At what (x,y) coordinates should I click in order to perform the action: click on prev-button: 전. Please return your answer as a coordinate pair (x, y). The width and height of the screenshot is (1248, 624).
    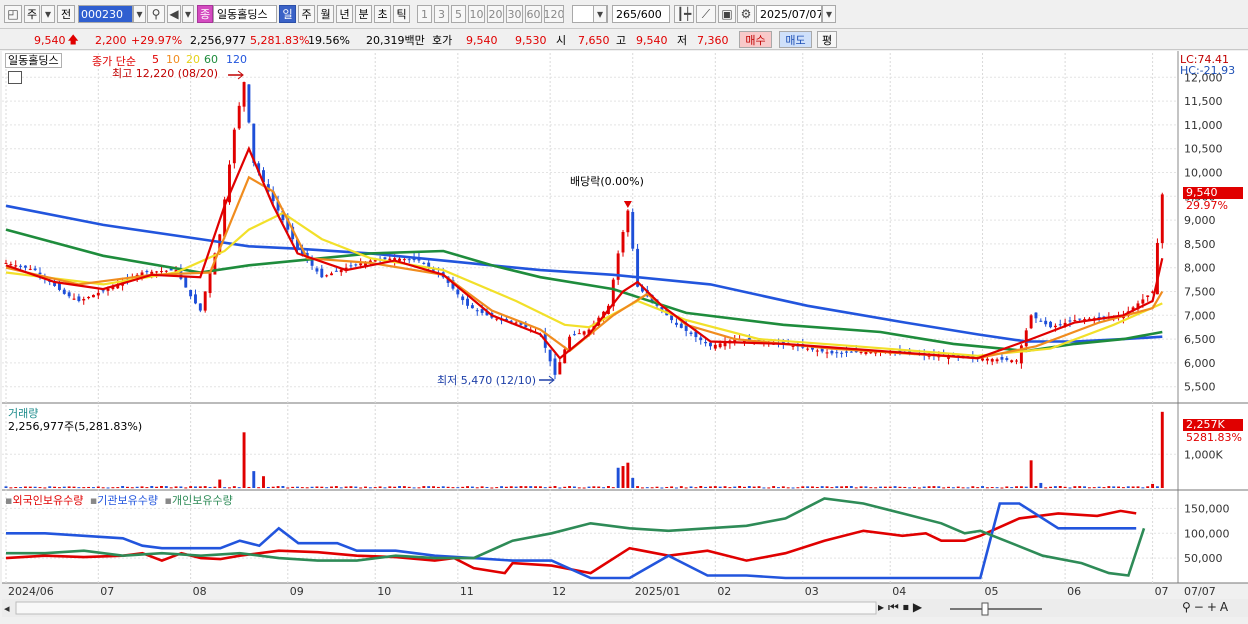
    Looking at the image, I should click on (66, 14).